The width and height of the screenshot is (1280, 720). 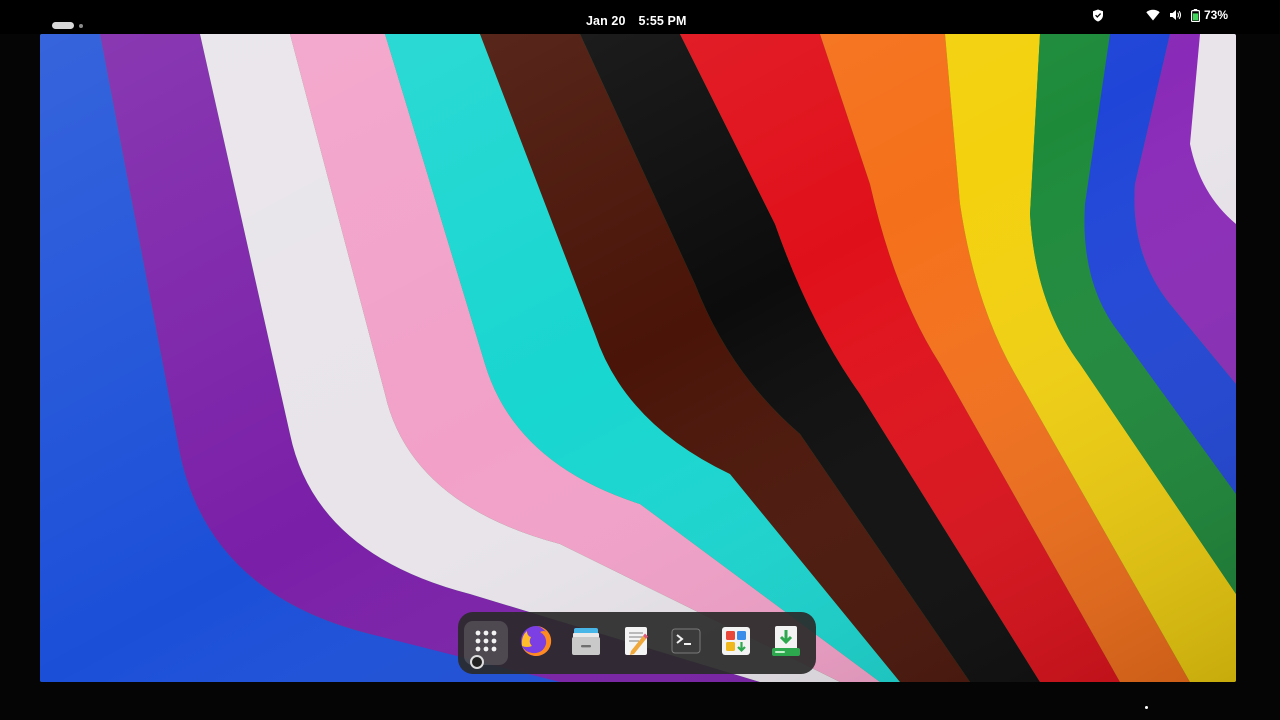 I want to click on files-icon, so click(x=586, y=643).